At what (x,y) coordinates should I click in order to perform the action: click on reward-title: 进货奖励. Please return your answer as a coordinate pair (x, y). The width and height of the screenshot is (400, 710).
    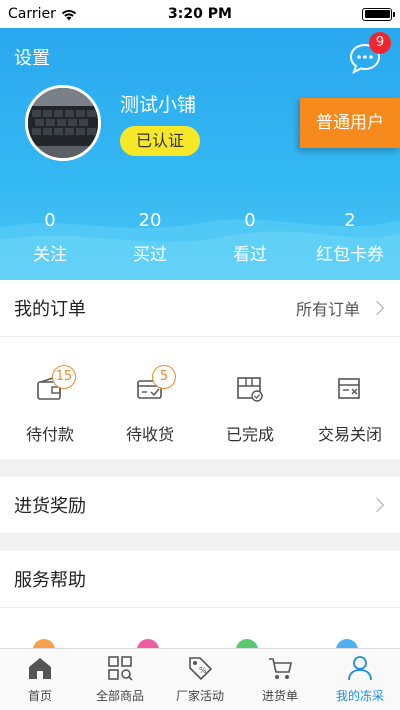
    Looking at the image, I should click on (50, 506).